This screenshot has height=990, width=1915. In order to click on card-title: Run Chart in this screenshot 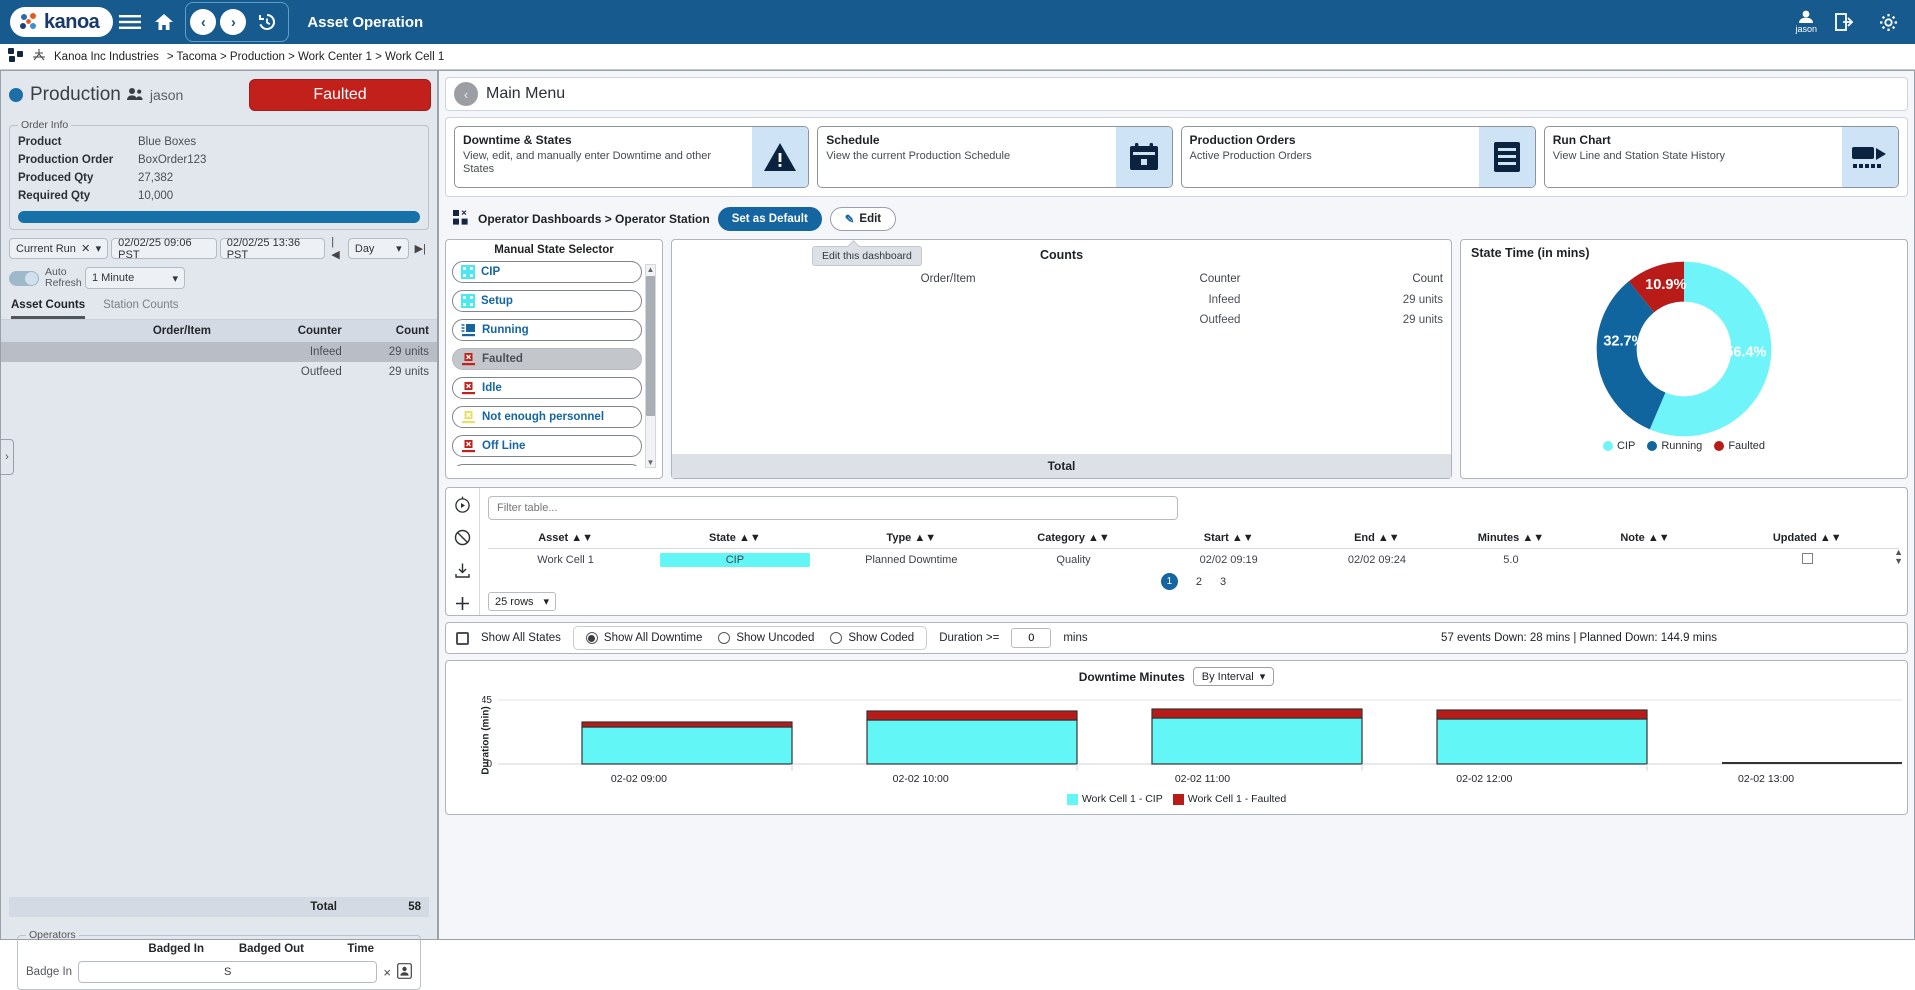, I will do `click(1581, 140)`.